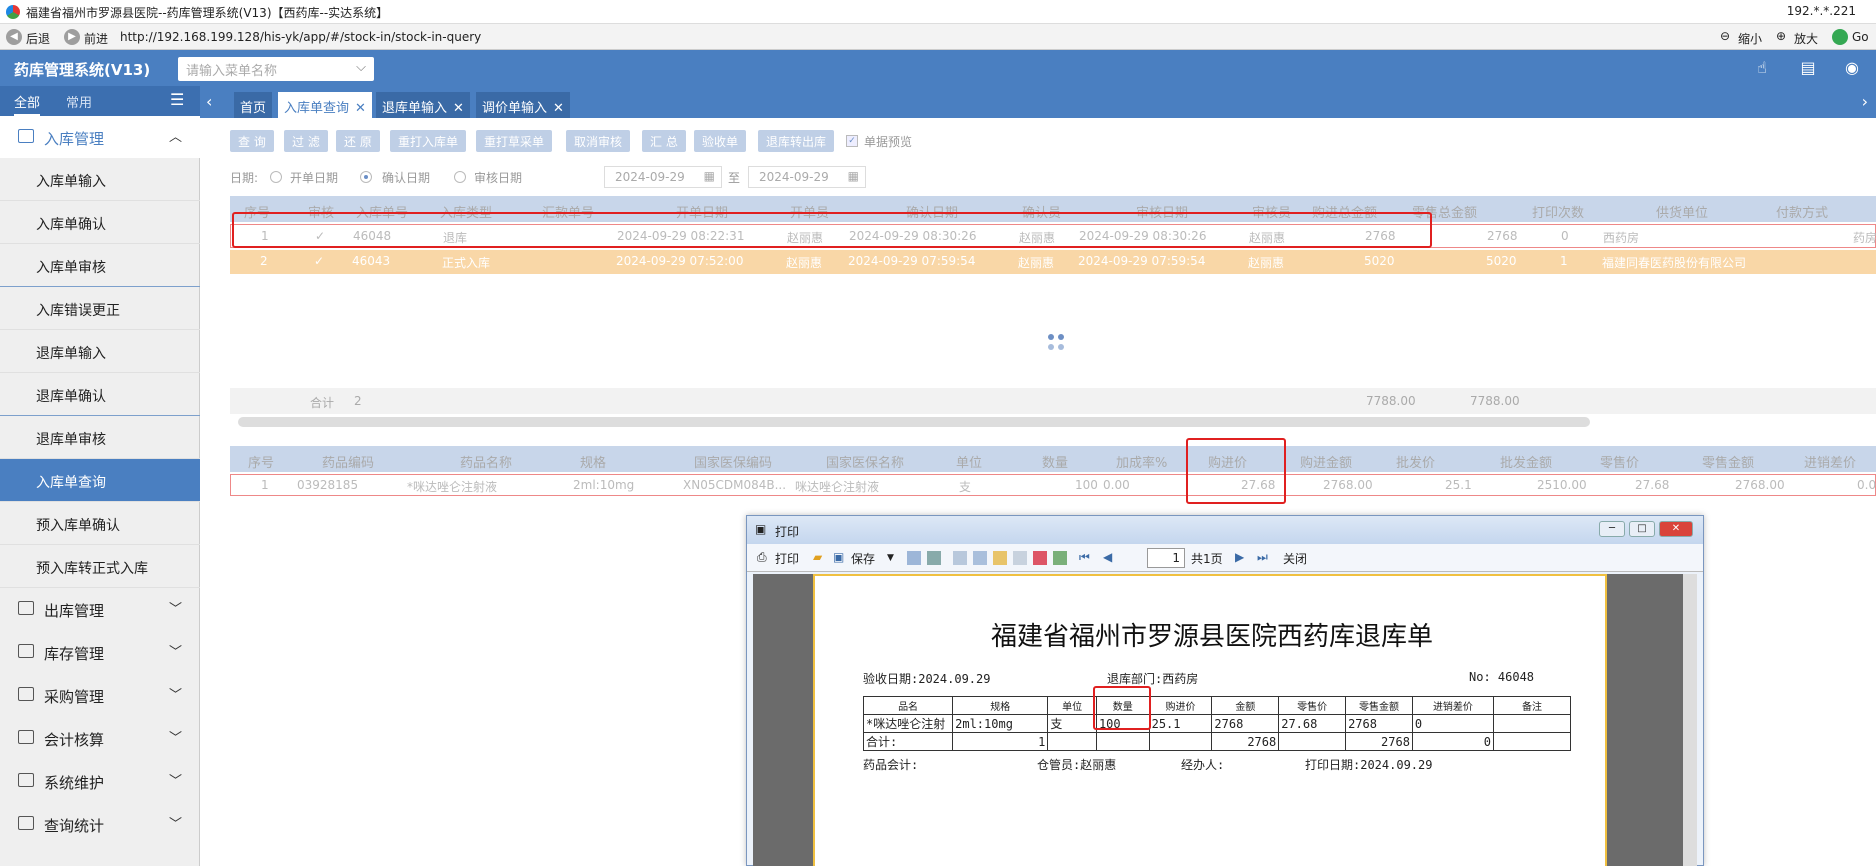 The height and width of the screenshot is (866, 1876). I want to click on horizontal-scrollbar, so click(914, 422).